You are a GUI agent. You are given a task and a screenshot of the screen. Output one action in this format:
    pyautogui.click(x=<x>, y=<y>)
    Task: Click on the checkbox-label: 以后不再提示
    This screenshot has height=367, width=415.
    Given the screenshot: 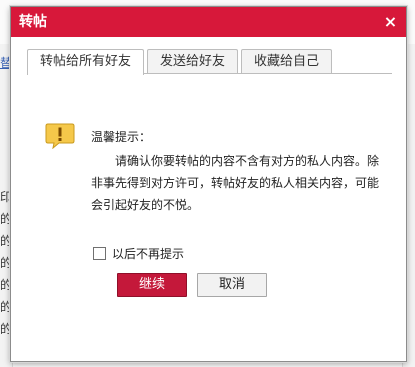 What is the action you would take?
    pyautogui.click(x=148, y=253)
    